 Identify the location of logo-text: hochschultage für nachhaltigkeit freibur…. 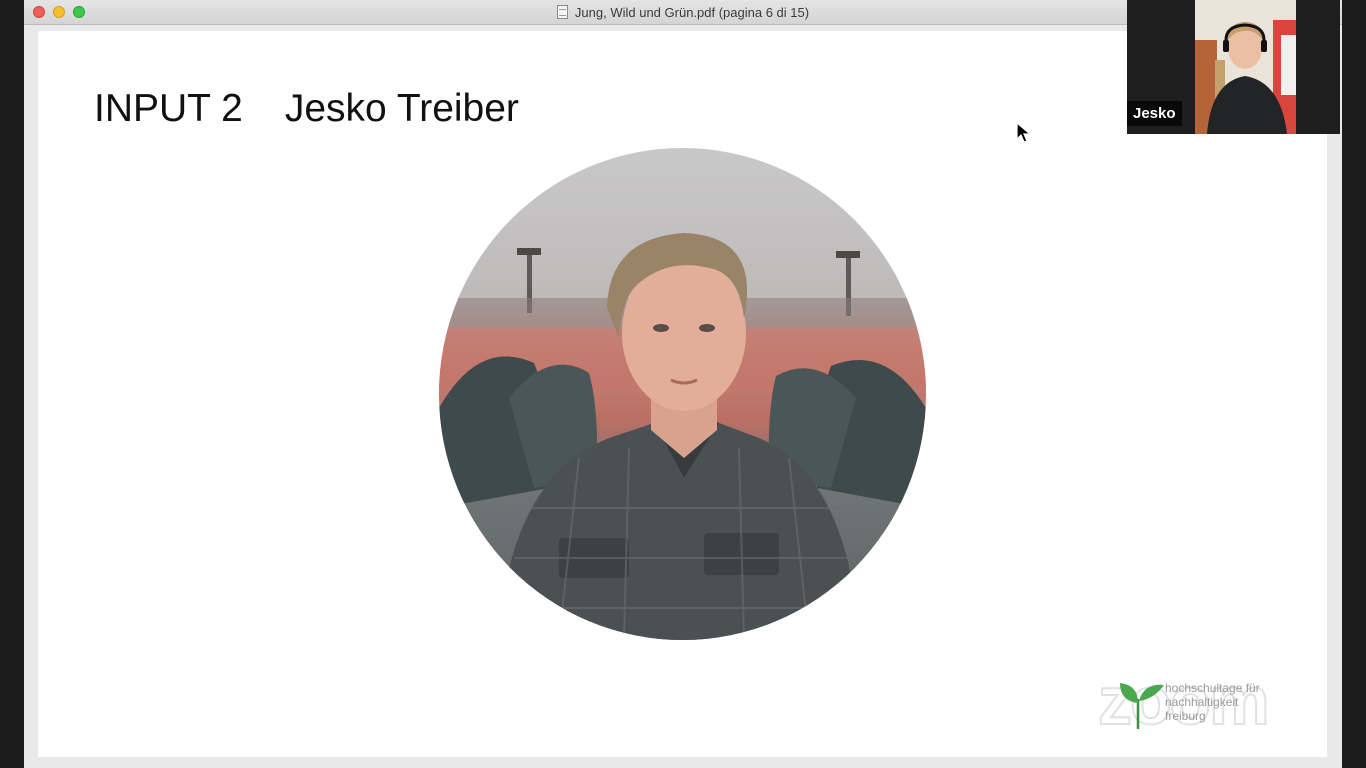
(1212, 702).